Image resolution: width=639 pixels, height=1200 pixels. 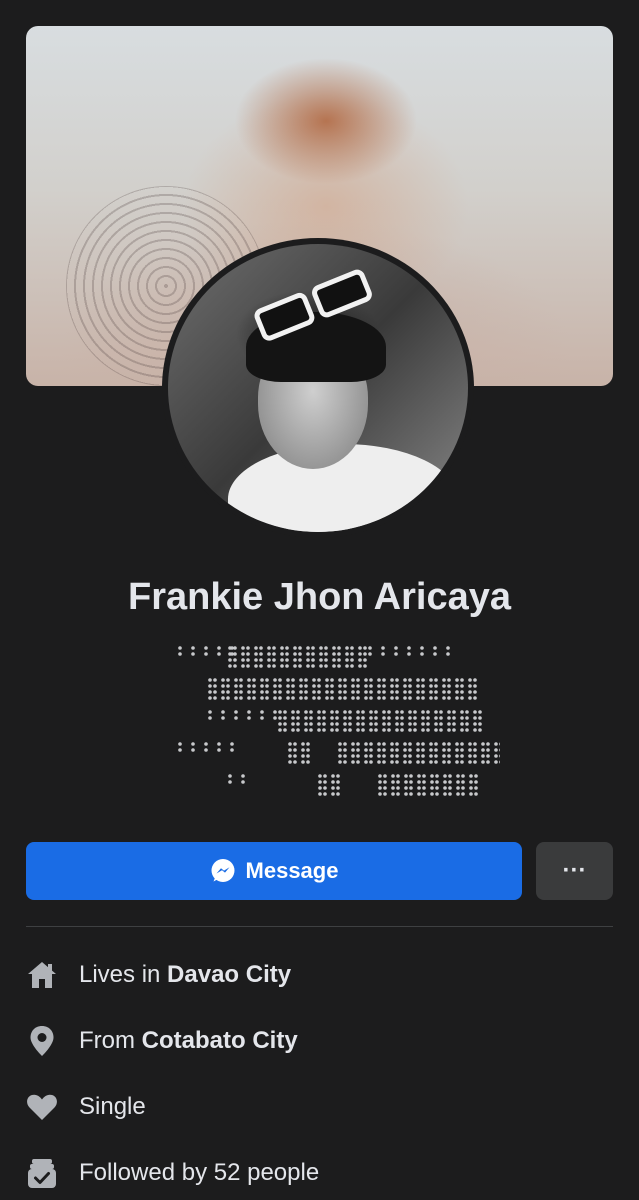 What do you see at coordinates (574, 871) in the screenshot?
I see `more-options-button: ···` at bounding box center [574, 871].